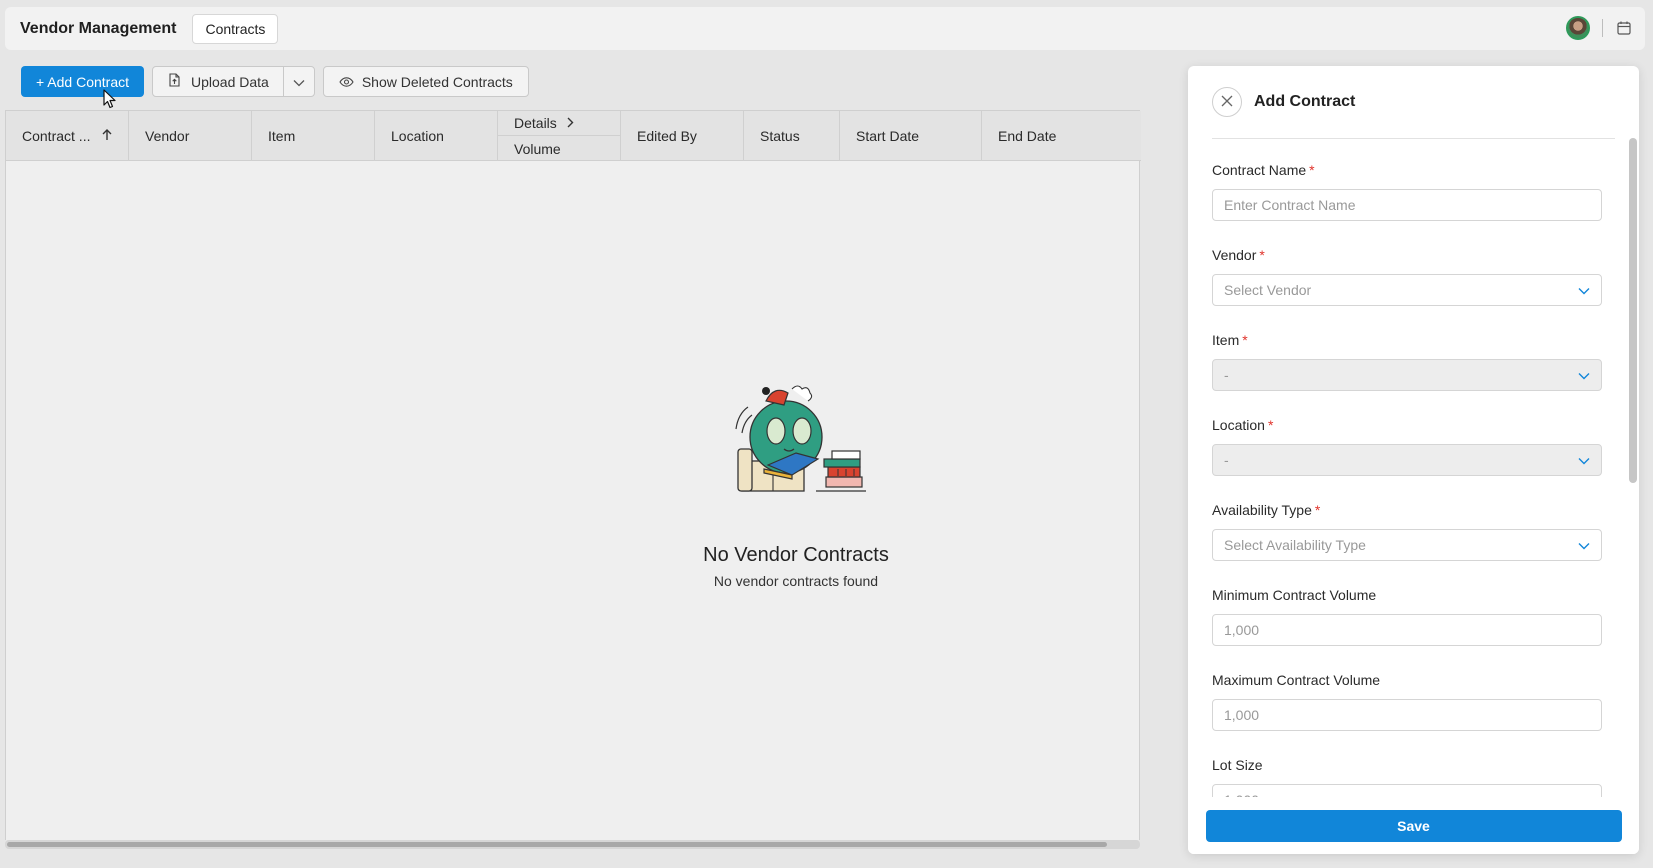  Describe the element at coordinates (559, 123) in the screenshot. I see `column-group-details-header: Details` at that location.